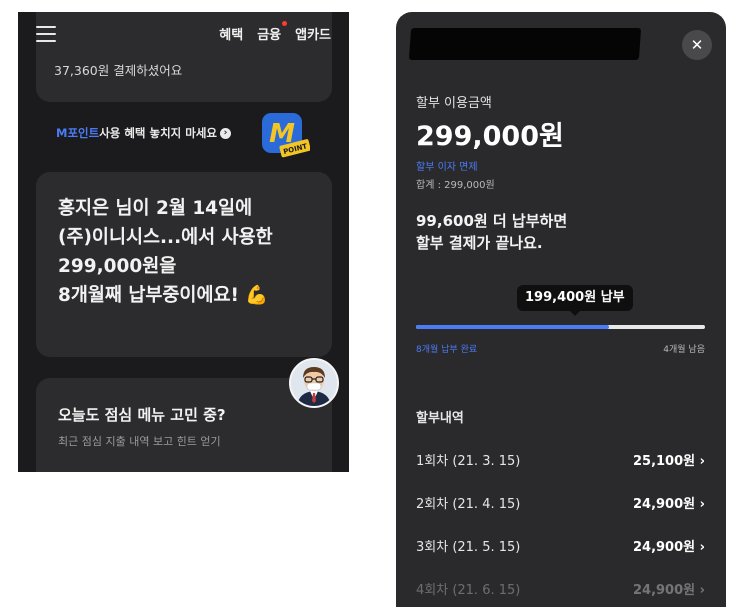 The image size is (756, 607). Describe the element at coordinates (575, 300) in the screenshot. I see `paid-amount-tooltip: 199,400원 납부` at that location.